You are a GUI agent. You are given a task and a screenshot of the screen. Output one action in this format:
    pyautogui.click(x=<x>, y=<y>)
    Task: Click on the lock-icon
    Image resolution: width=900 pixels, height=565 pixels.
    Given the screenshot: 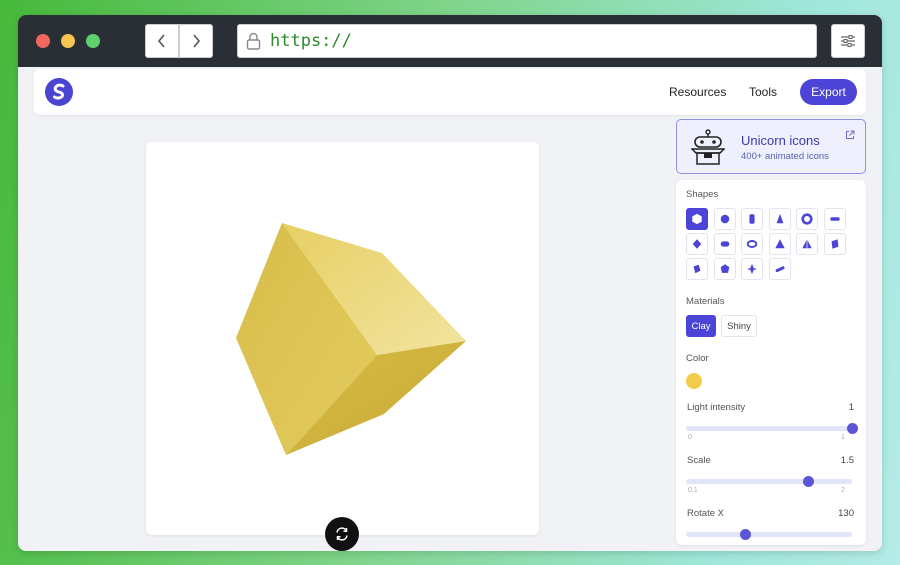 What is the action you would take?
    pyautogui.click(x=254, y=41)
    